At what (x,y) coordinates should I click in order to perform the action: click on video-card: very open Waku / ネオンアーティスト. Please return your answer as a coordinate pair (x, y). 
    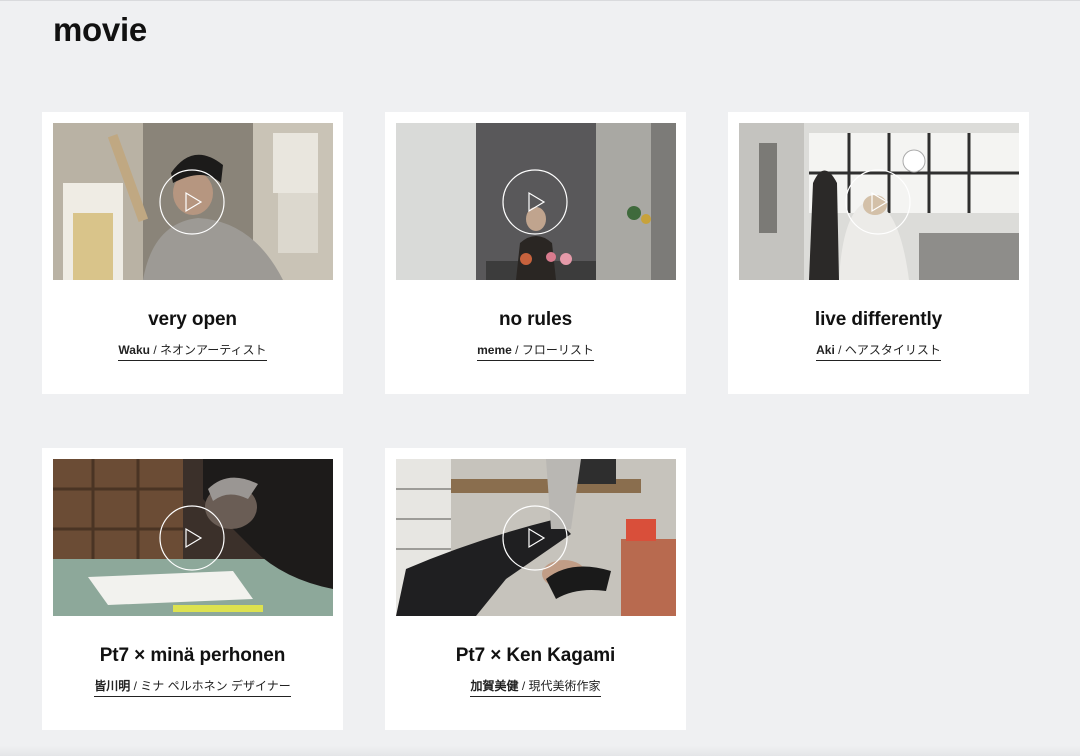
    Looking at the image, I should click on (192, 253).